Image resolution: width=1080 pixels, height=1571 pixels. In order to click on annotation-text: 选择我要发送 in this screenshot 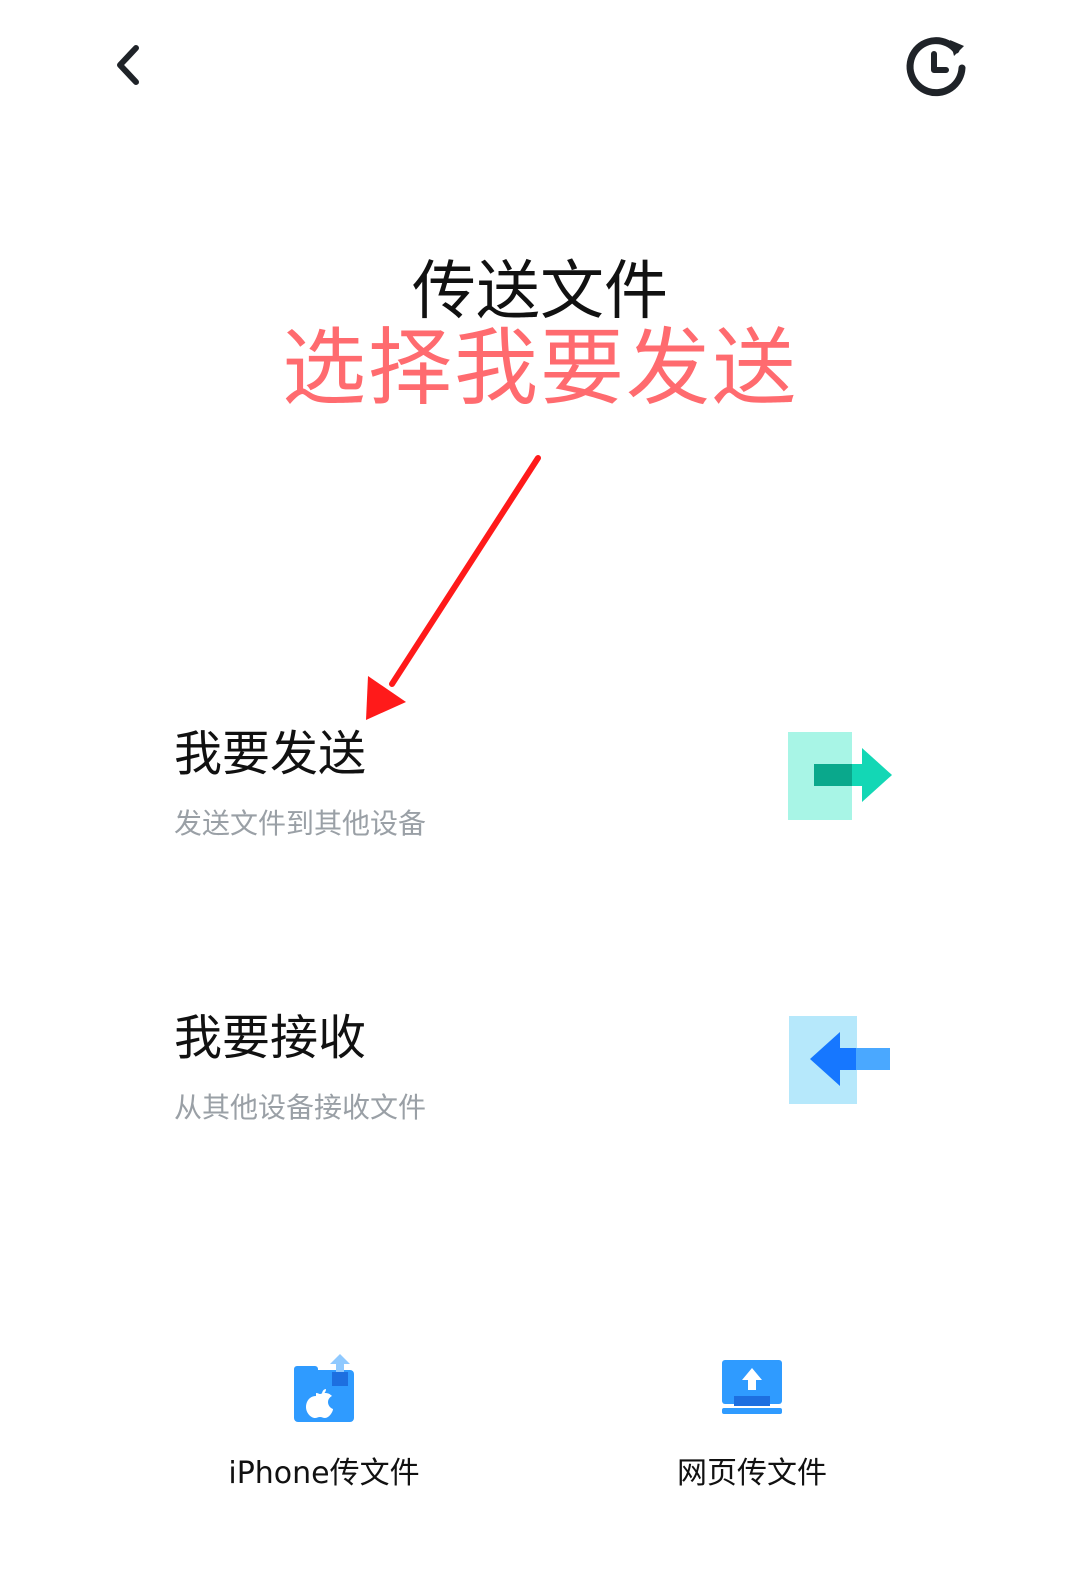, I will do `click(539, 368)`.